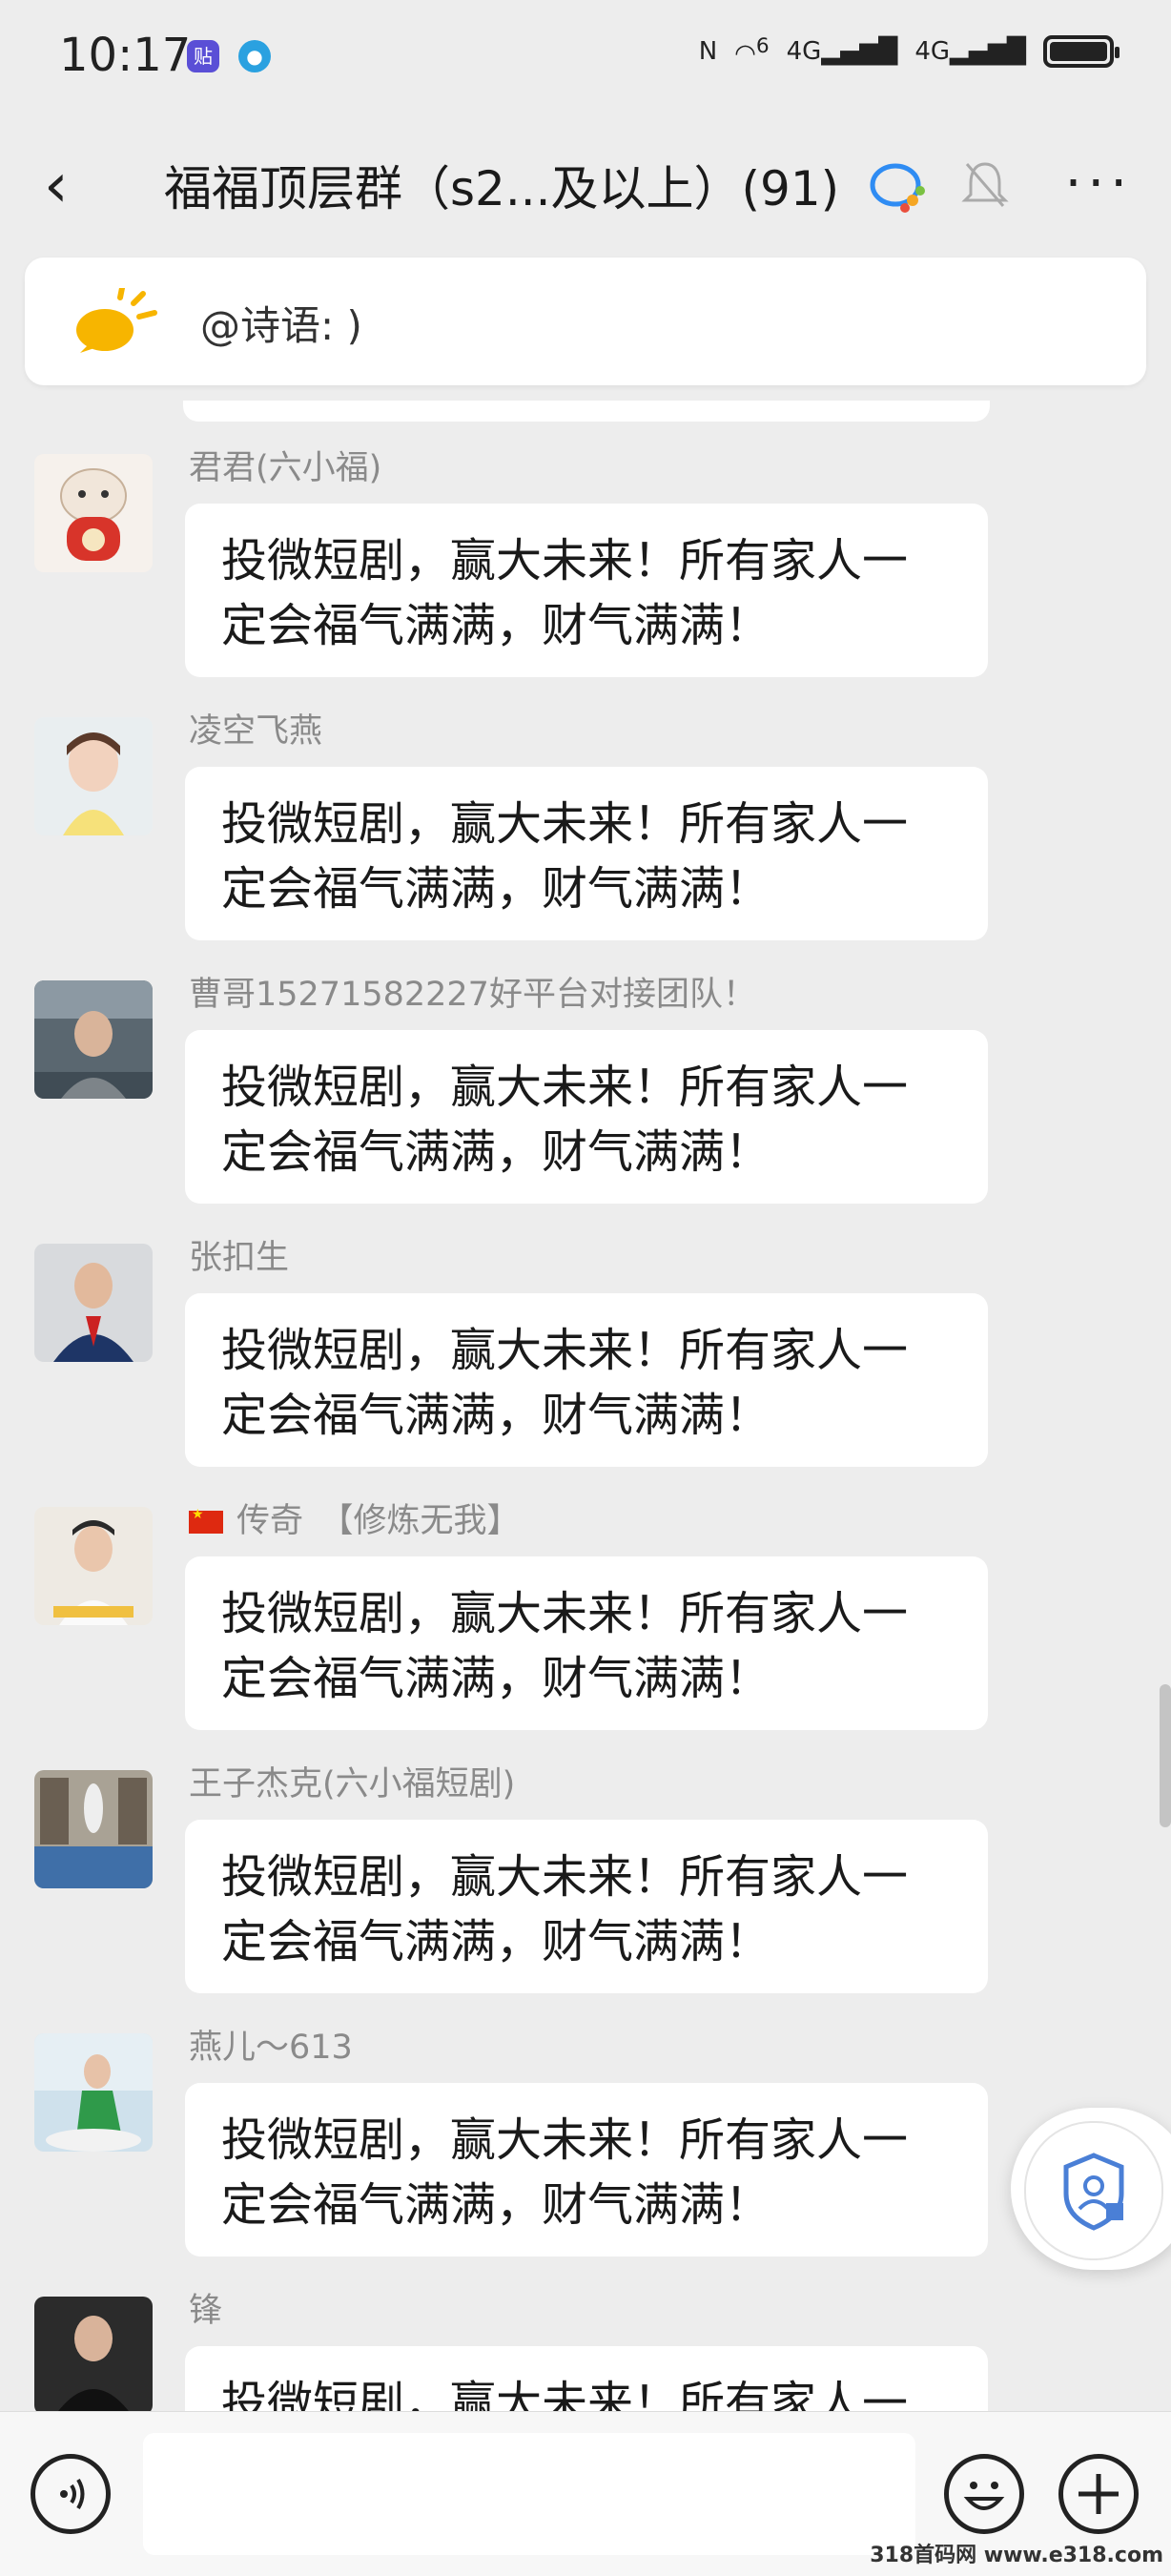 This screenshot has height=2576, width=1171. Describe the element at coordinates (256, 731) in the screenshot. I see `sender-name: 凌空飞燕` at that location.